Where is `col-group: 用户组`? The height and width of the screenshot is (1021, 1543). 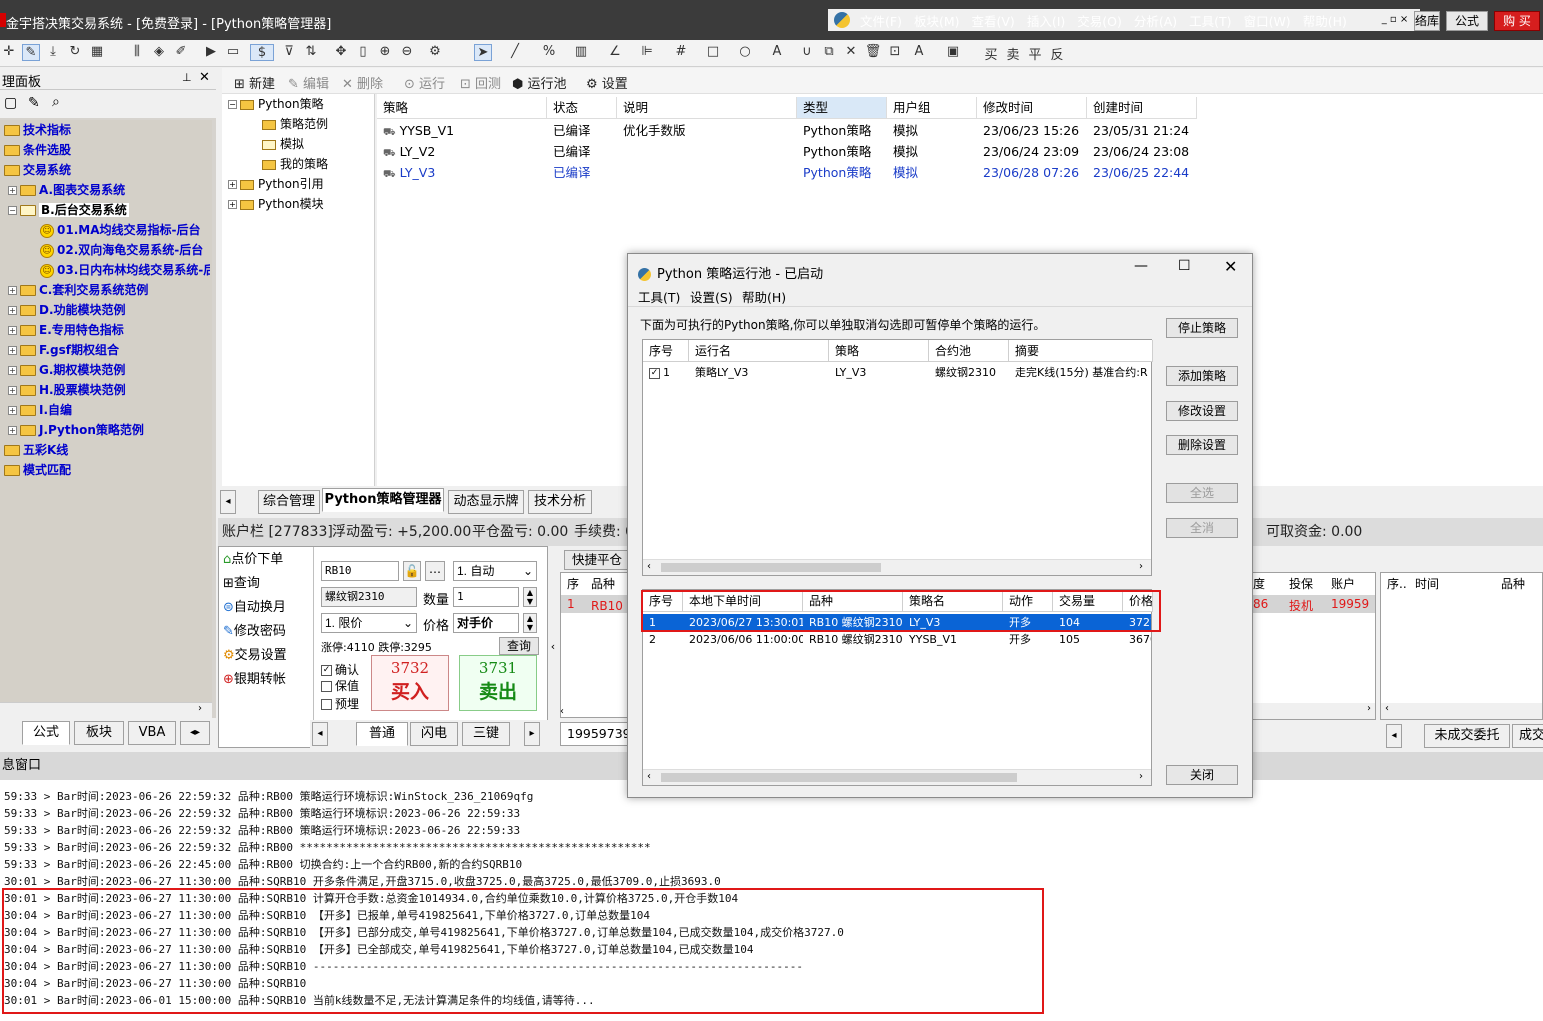 col-group: 用户组 is located at coordinates (932, 108).